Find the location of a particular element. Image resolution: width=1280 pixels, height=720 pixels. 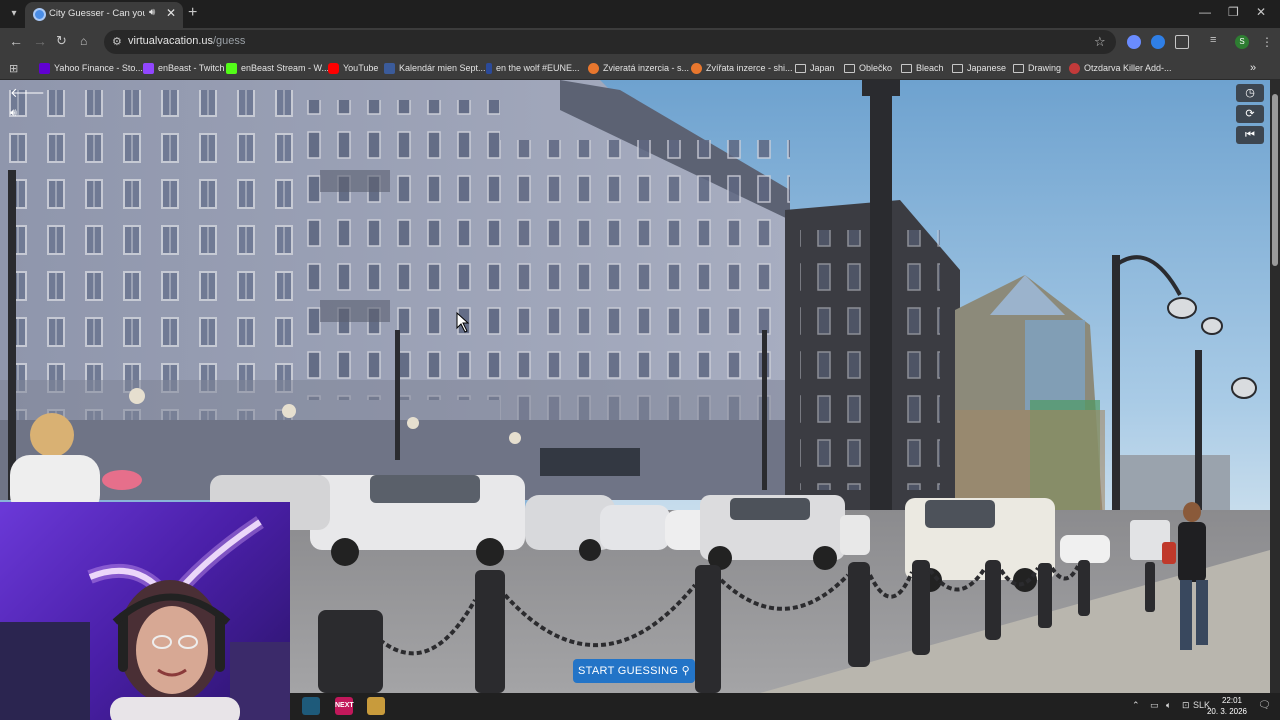

clock-date: 20. 3. 2026 is located at coordinates (1227, 711).